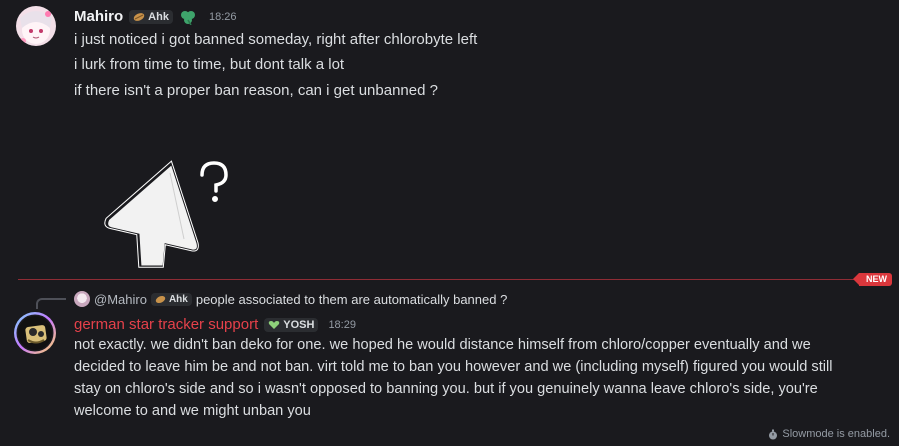 The width and height of the screenshot is (899, 446). What do you see at coordinates (158, 16) in the screenshot?
I see `mahiro-tag-label: Ahk` at bounding box center [158, 16].